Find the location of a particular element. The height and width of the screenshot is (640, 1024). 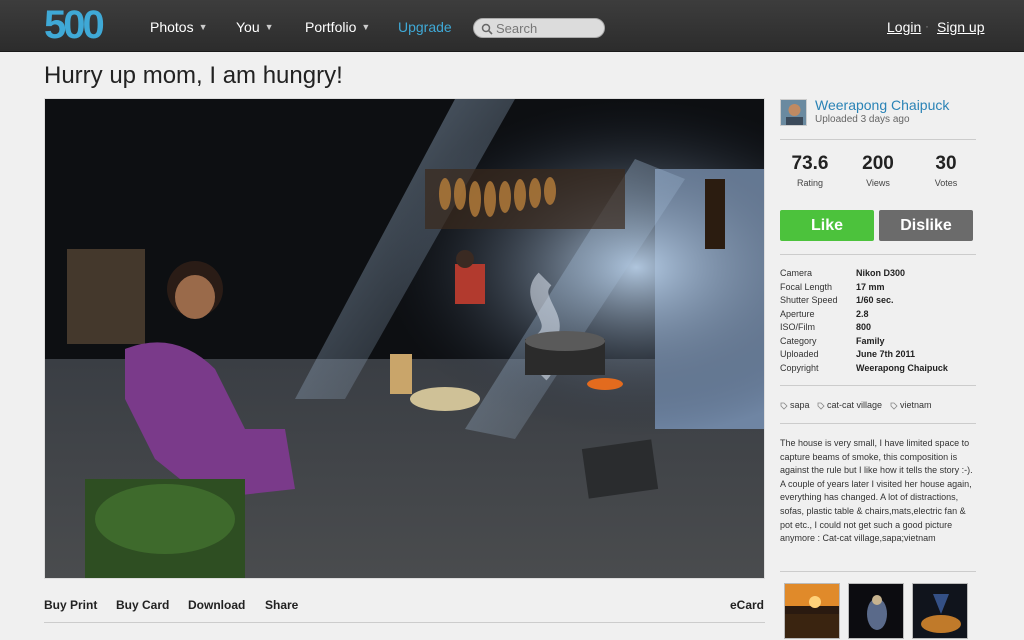

meta-row: Focal Length 17 mm is located at coordinates (878, 288).